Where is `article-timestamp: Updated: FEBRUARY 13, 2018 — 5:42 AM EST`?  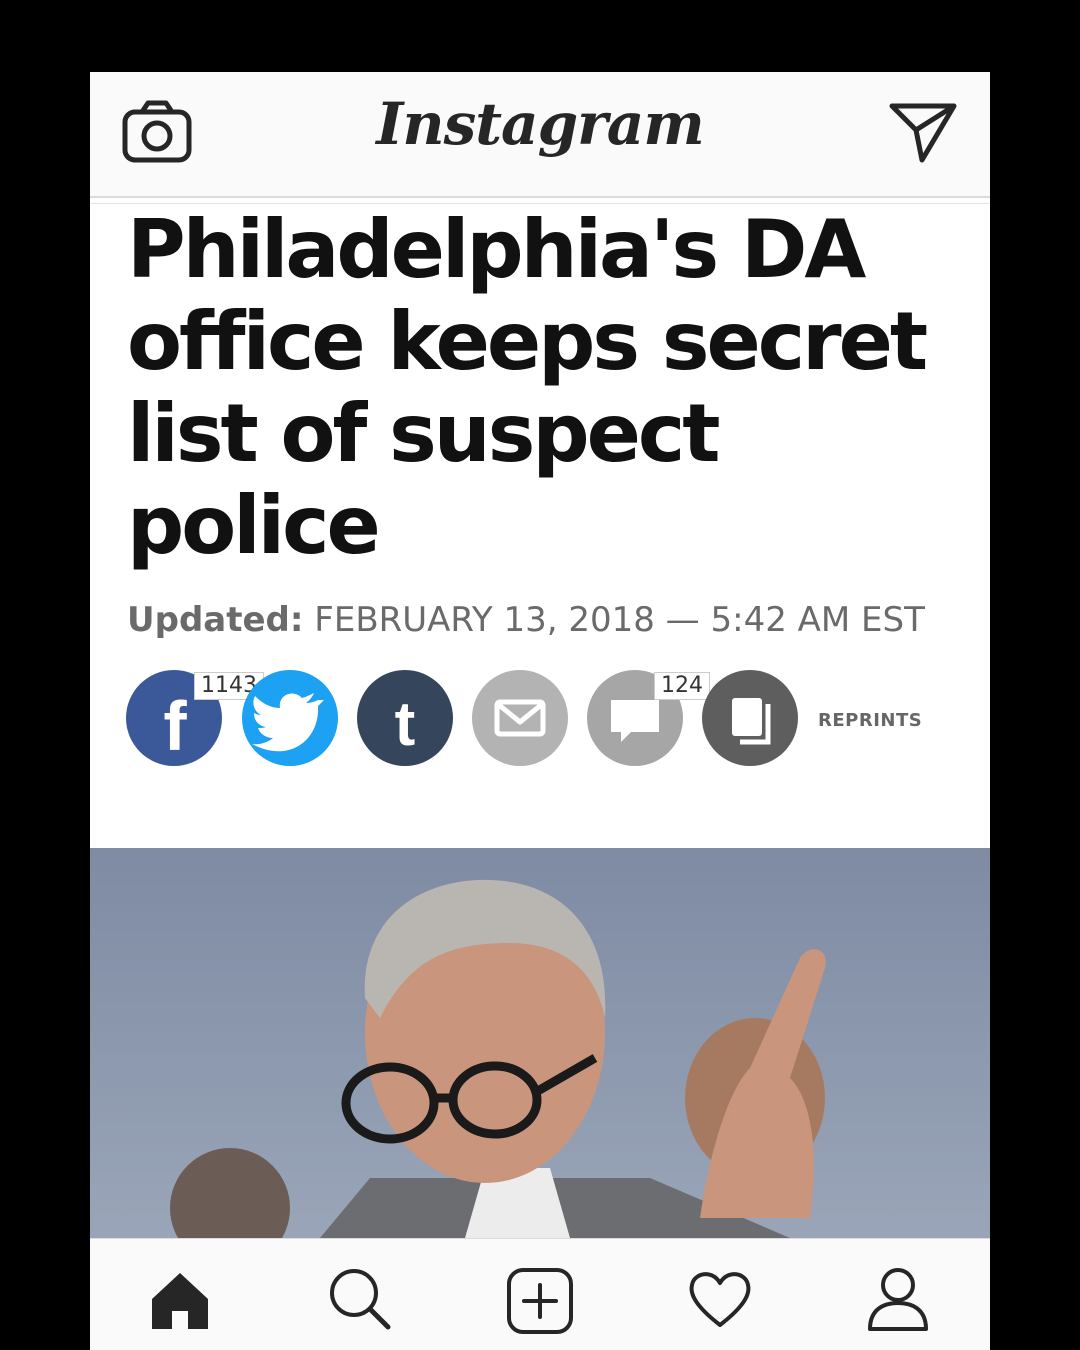
article-timestamp: Updated: FEBRUARY 13, 2018 — 5:42 AM EST is located at coordinates (526, 620).